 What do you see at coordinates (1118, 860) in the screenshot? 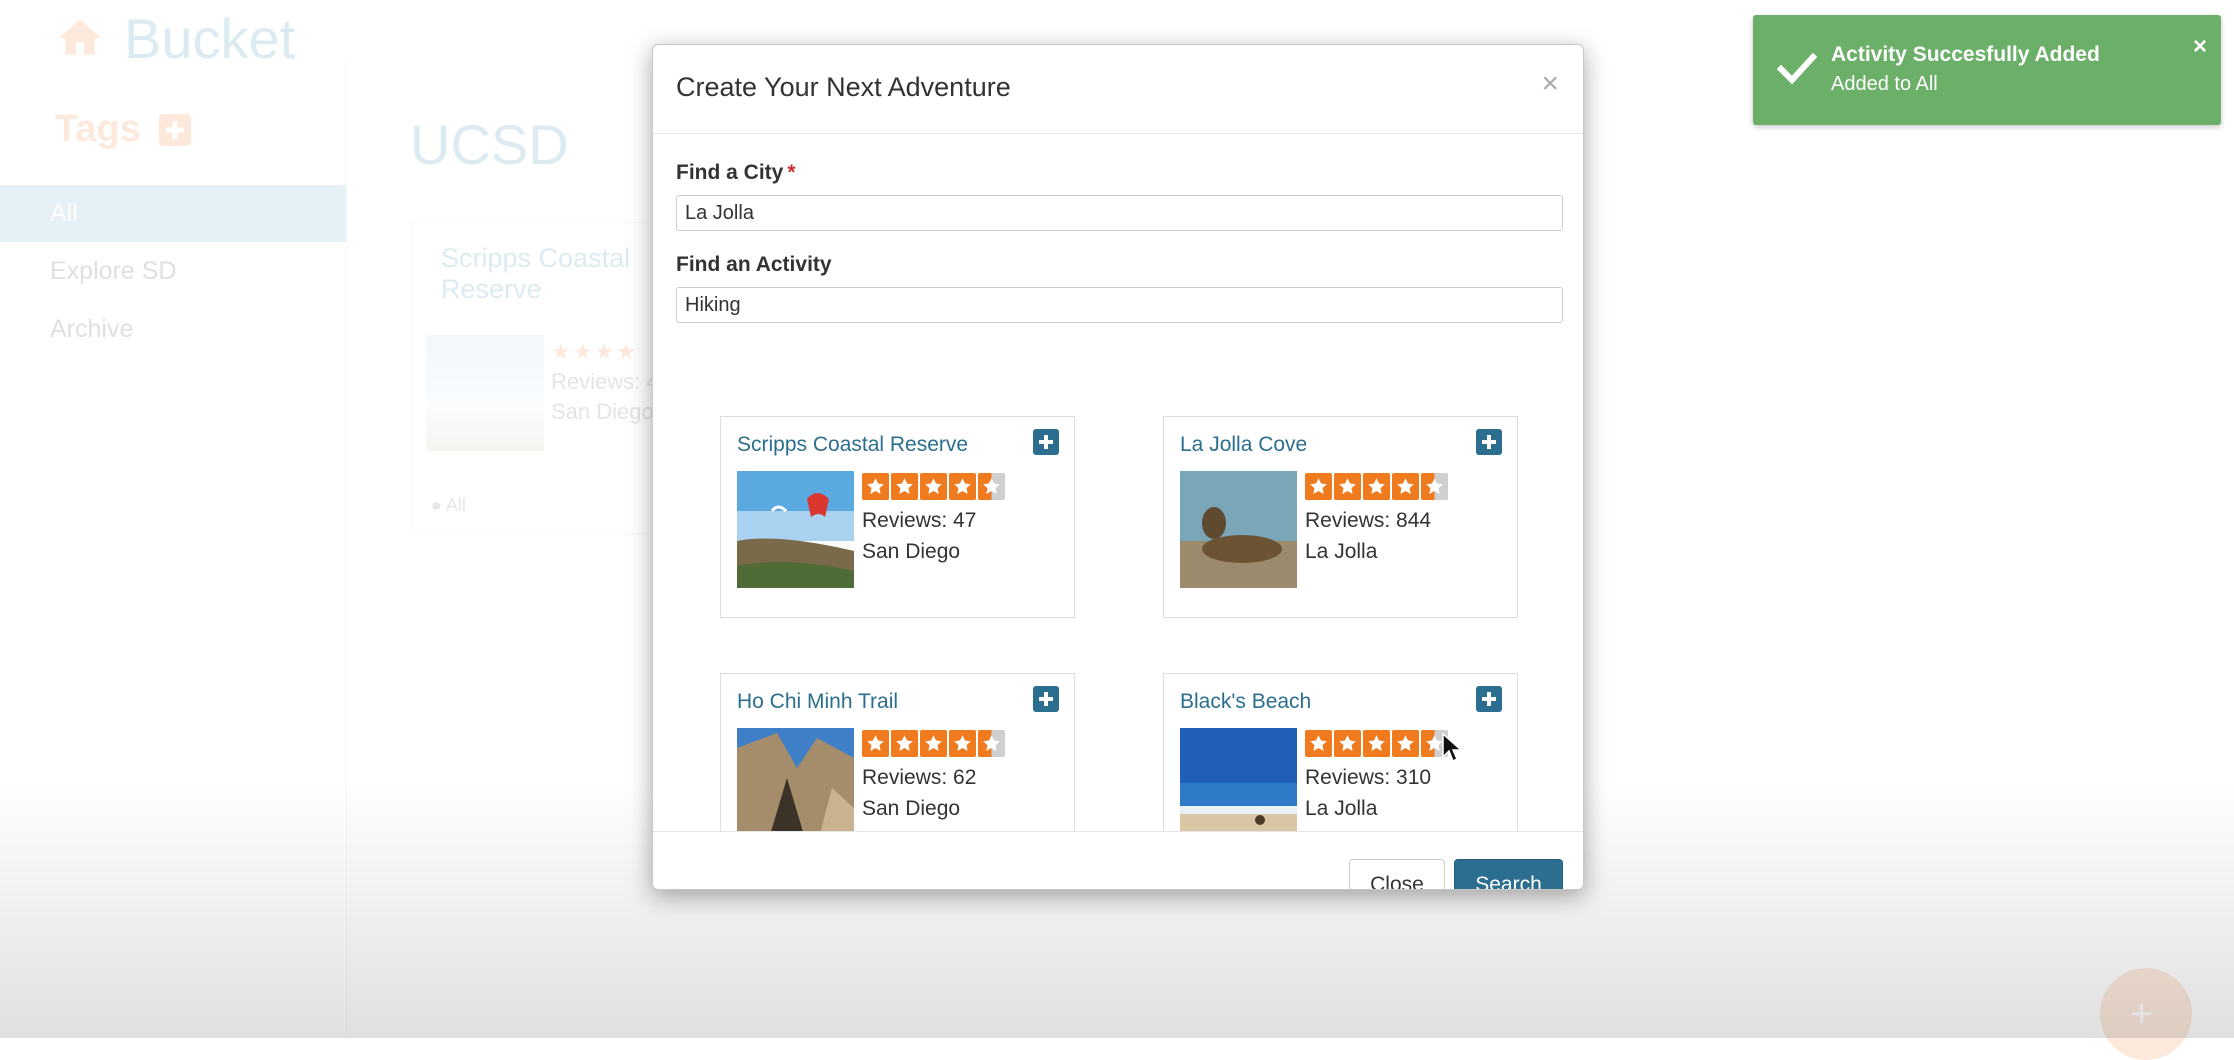
I see `modal-footer: Close Search` at bounding box center [1118, 860].